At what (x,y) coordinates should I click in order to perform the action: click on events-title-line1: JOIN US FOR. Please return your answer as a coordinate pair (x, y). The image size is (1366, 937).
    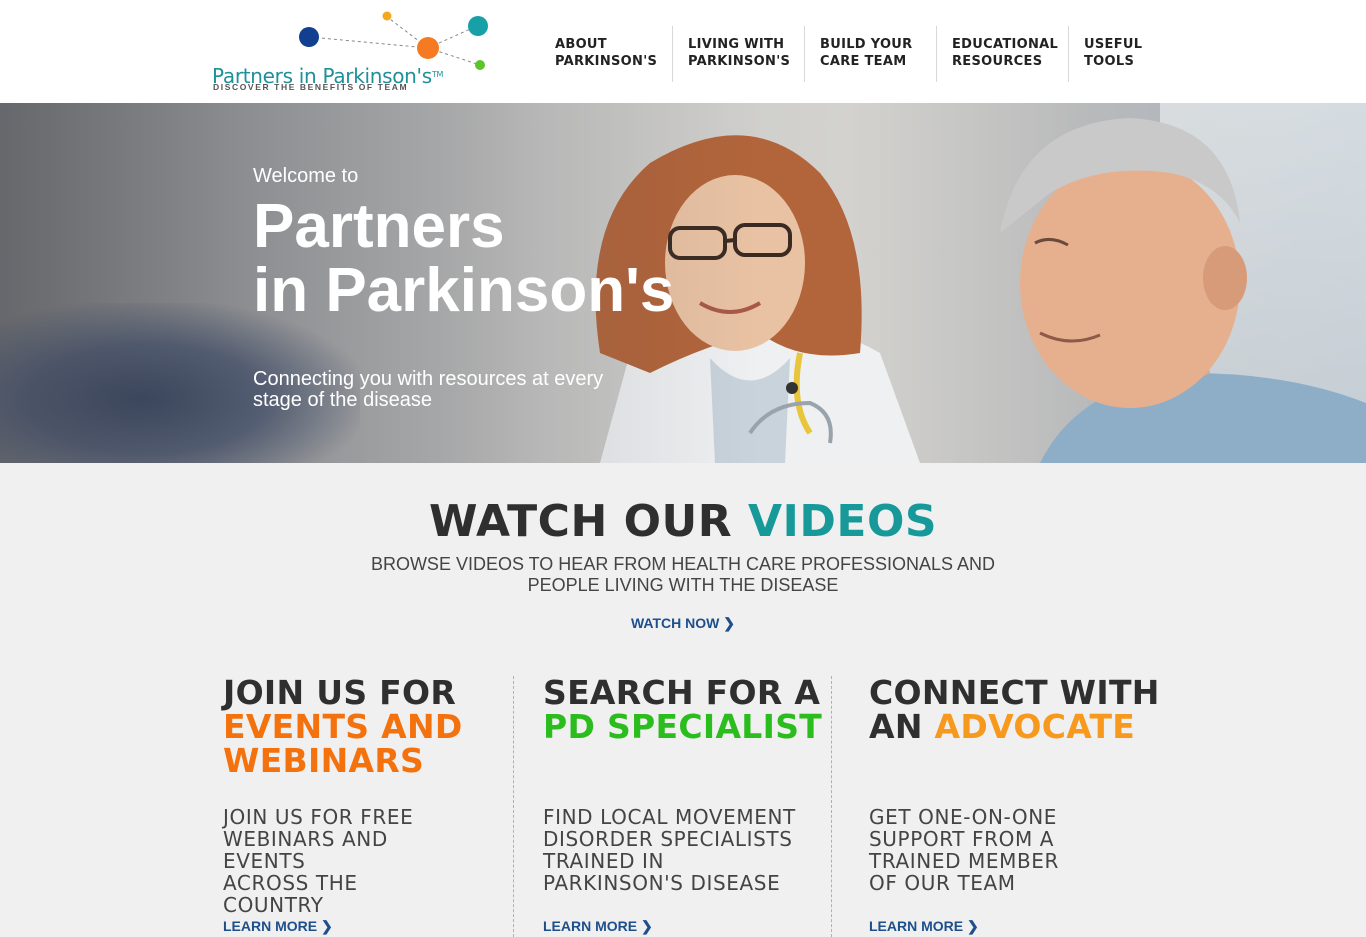
    Looking at the image, I should click on (340, 692).